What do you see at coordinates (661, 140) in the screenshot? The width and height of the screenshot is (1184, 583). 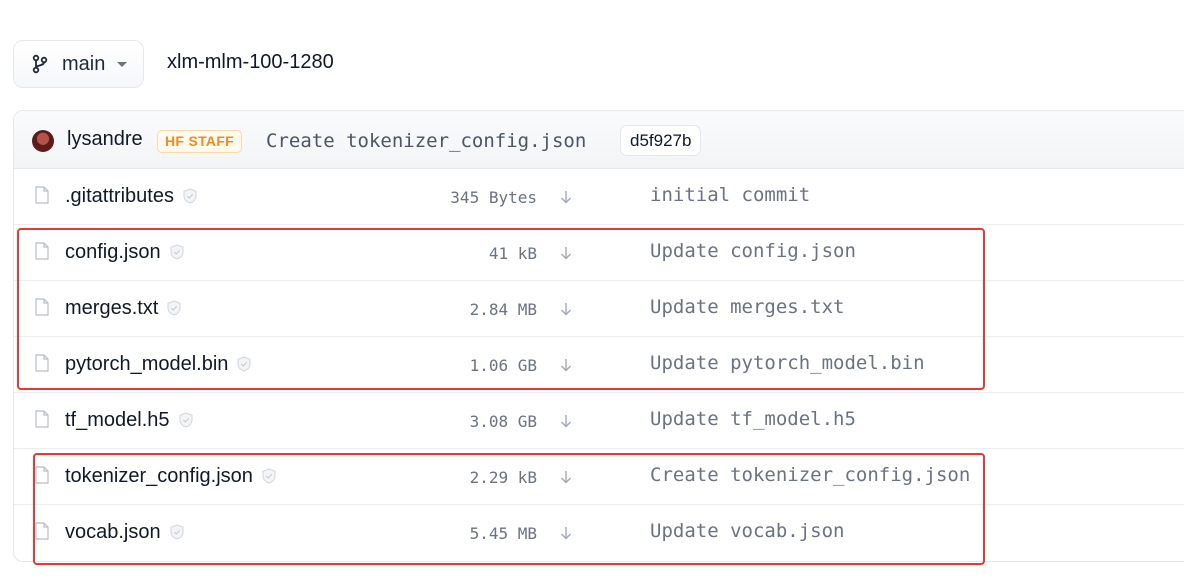 I see `commit-hash: d5f927b` at bounding box center [661, 140].